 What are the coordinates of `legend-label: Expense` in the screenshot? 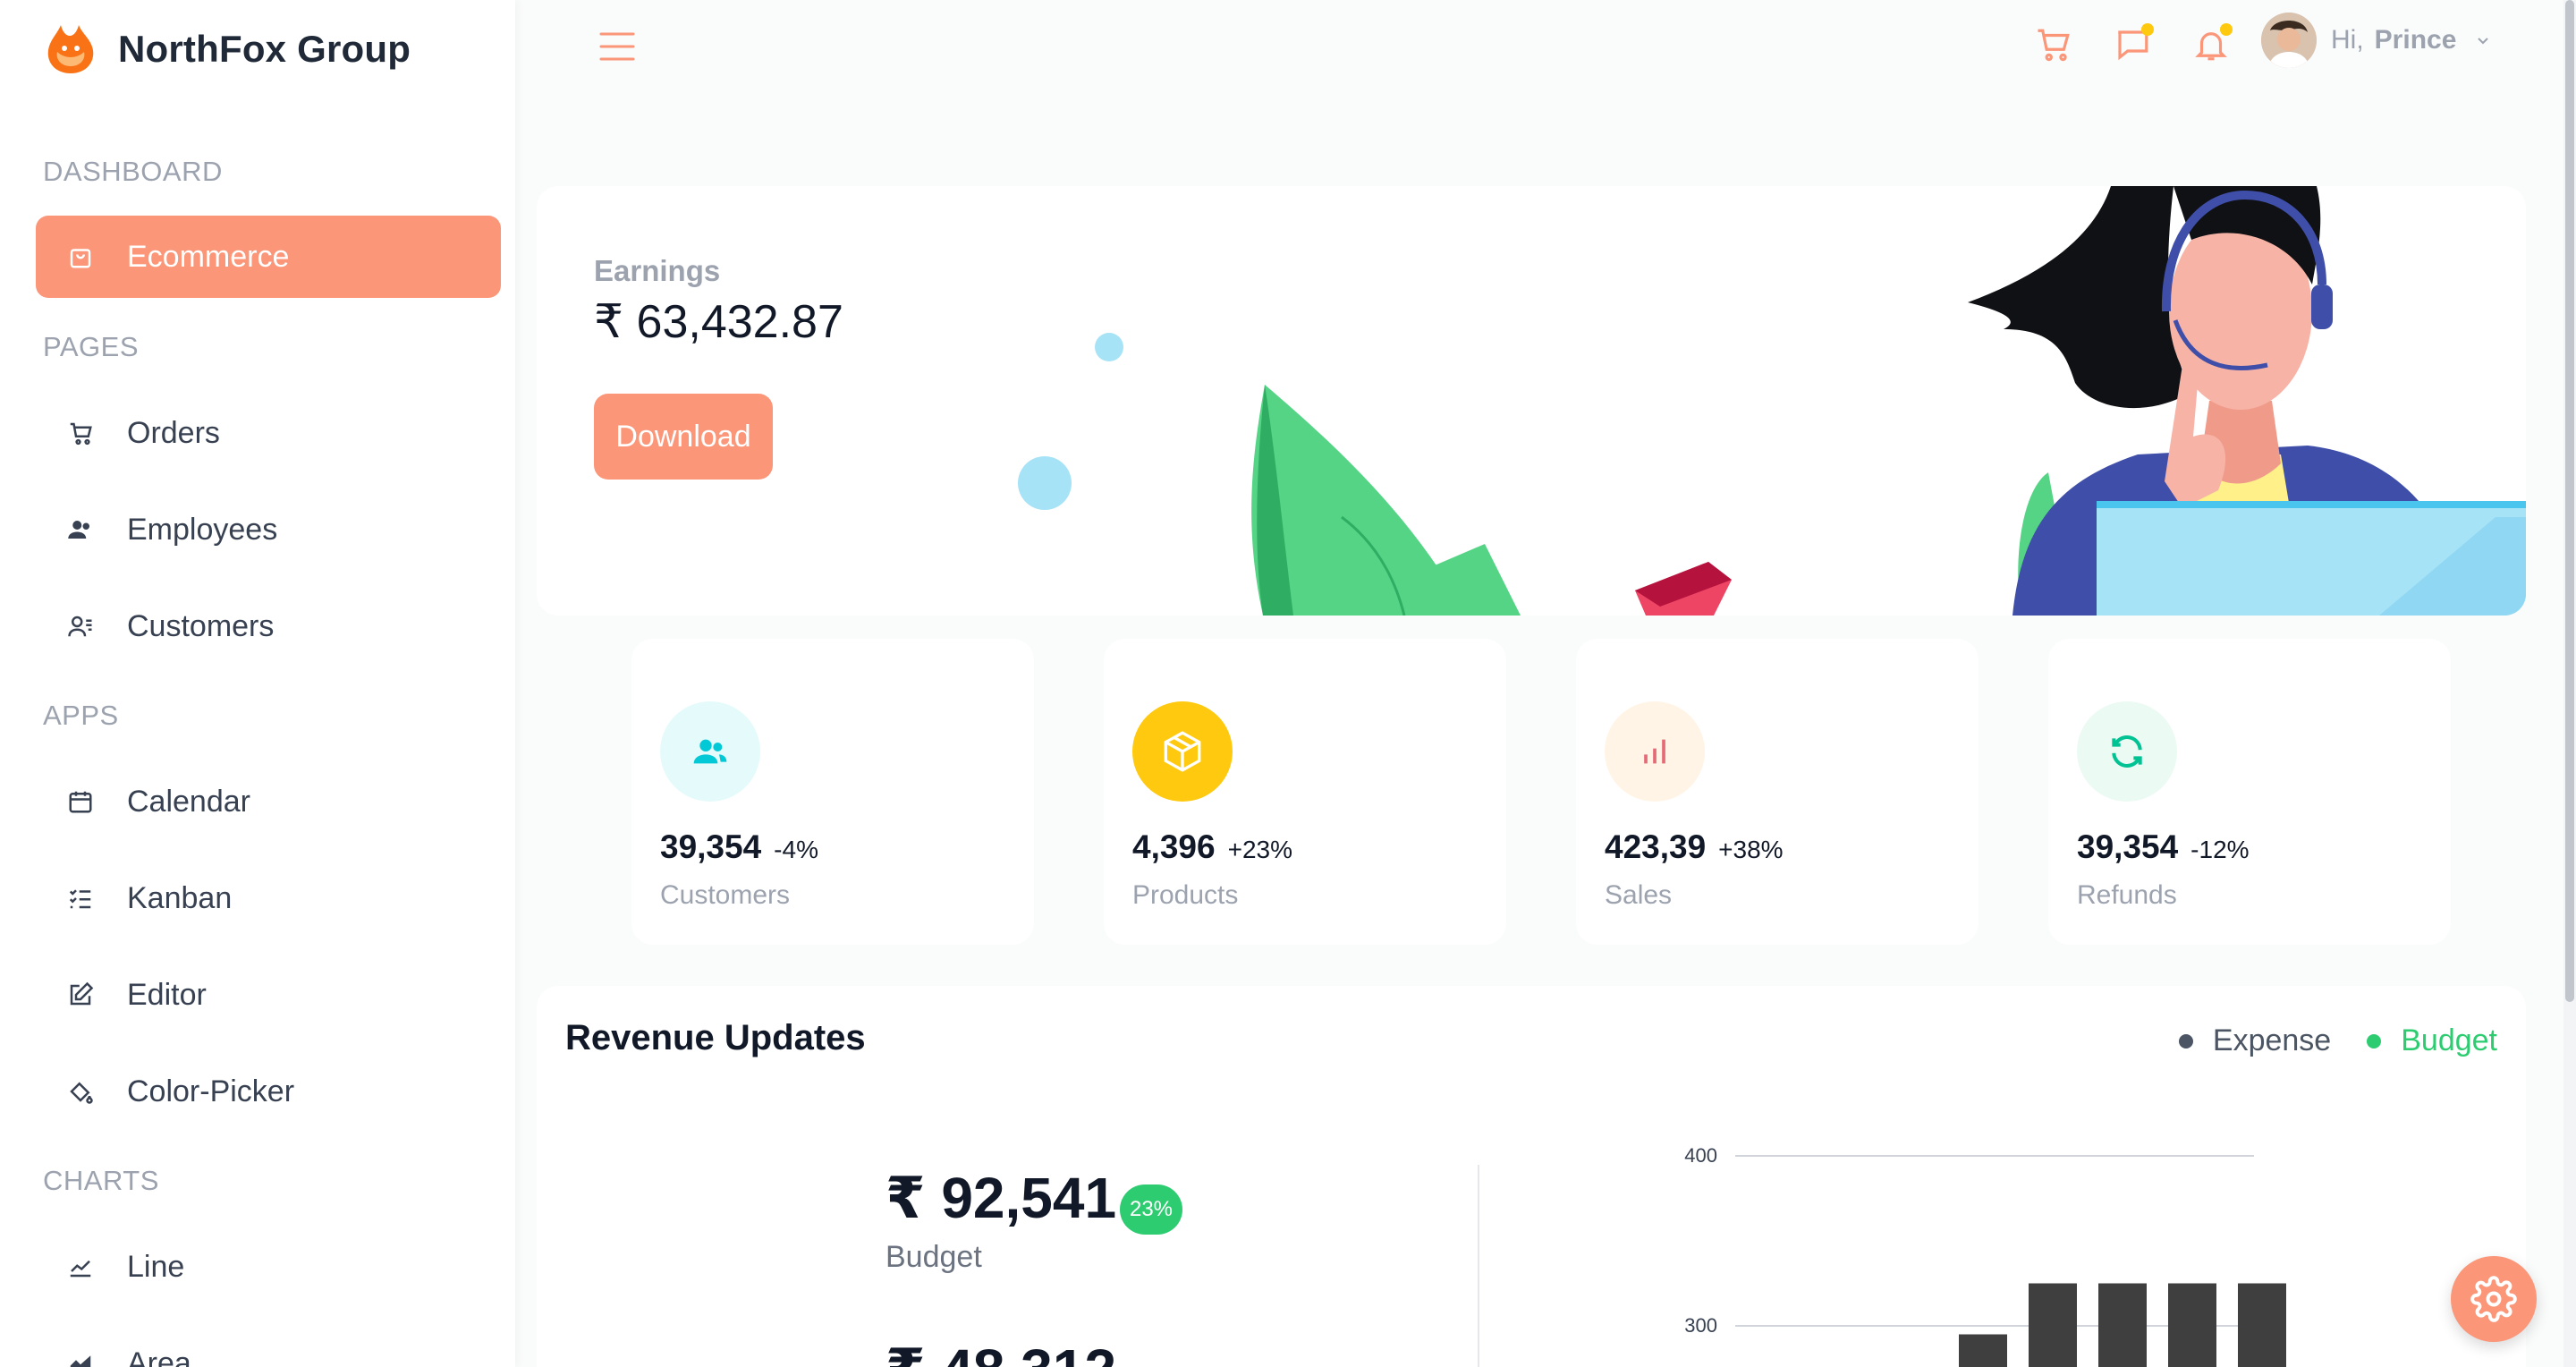 It's located at (2272, 1040).